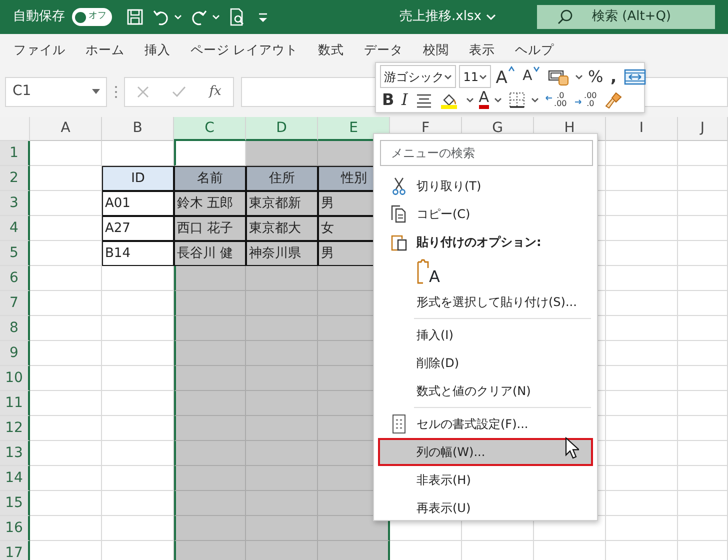 The image size is (728, 560). Describe the element at coordinates (92, 17) in the screenshot. I see `autosave-toggle: オフ` at that location.